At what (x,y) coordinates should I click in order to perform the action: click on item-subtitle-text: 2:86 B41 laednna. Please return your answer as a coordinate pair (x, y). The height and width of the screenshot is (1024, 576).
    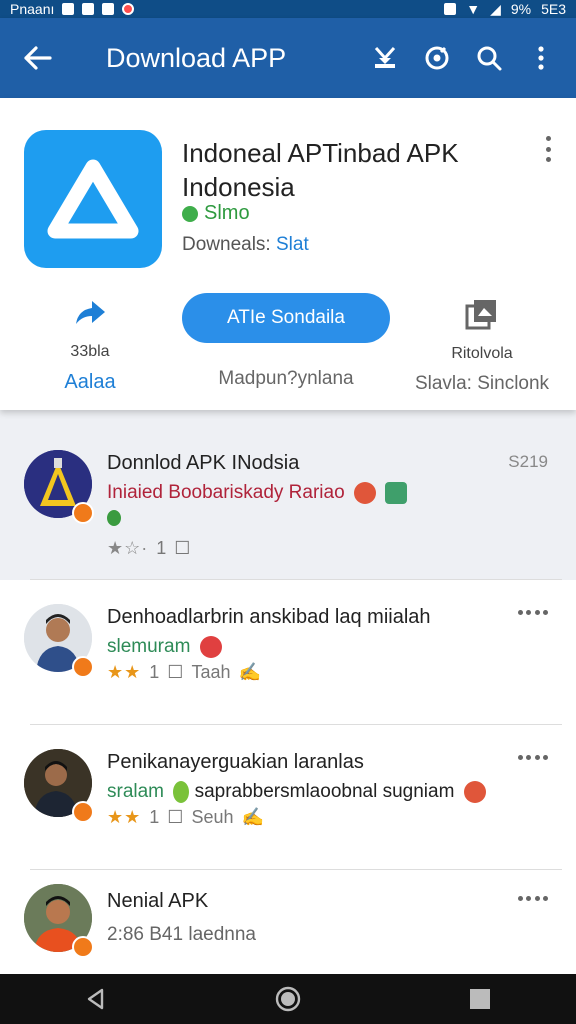
    Looking at the image, I should click on (181, 934).